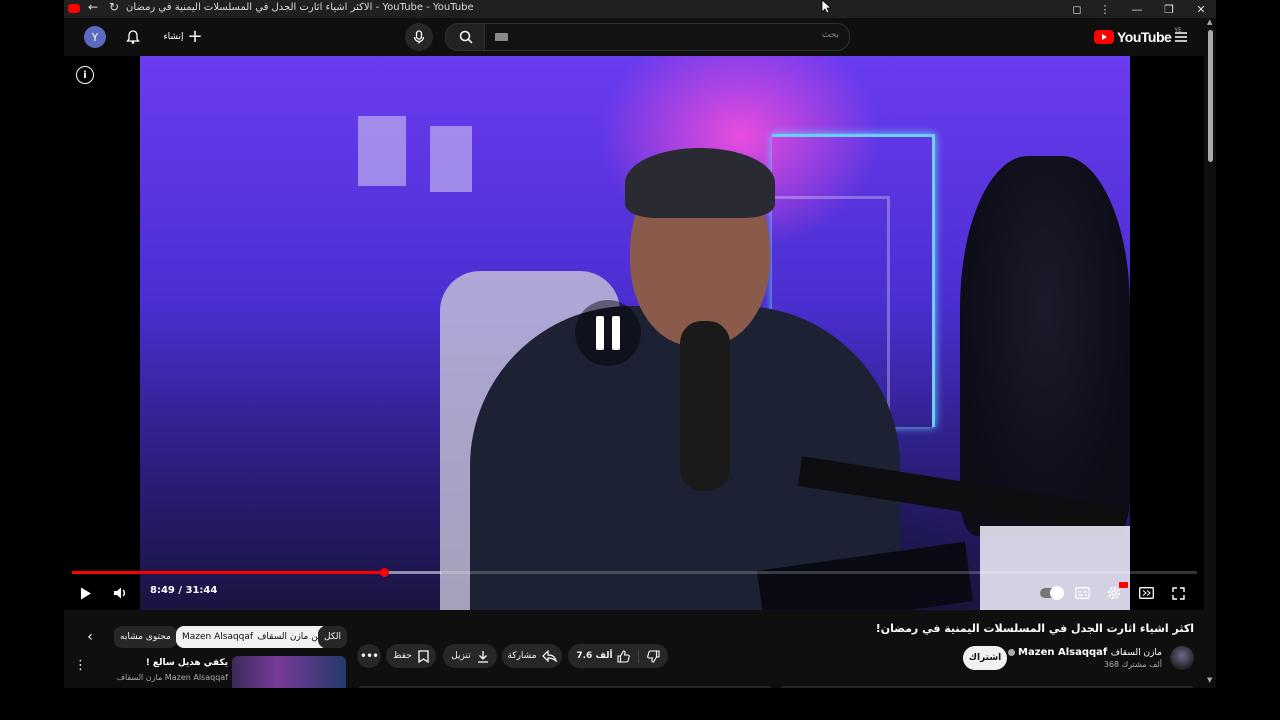  I want to click on pause-indicator, so click(608, 333).